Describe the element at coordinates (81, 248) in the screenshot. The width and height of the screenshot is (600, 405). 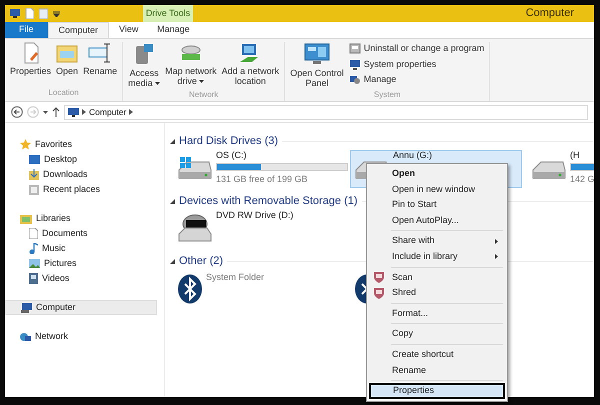
I see `sidebar-item: Music` at that location.